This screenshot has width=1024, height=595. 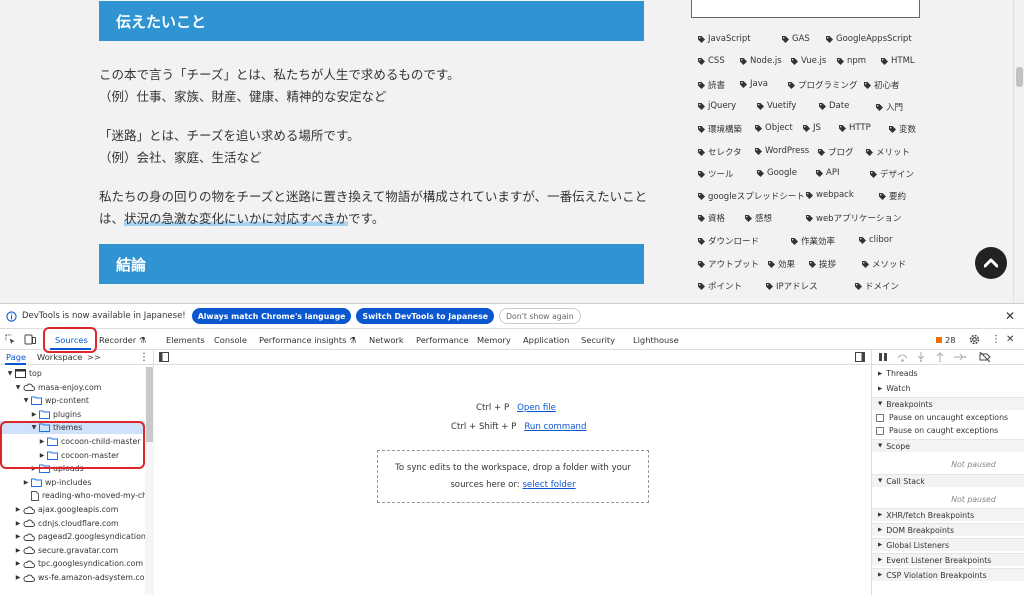 I want to click on tag-link: 効果, so click(x=781, y=264).